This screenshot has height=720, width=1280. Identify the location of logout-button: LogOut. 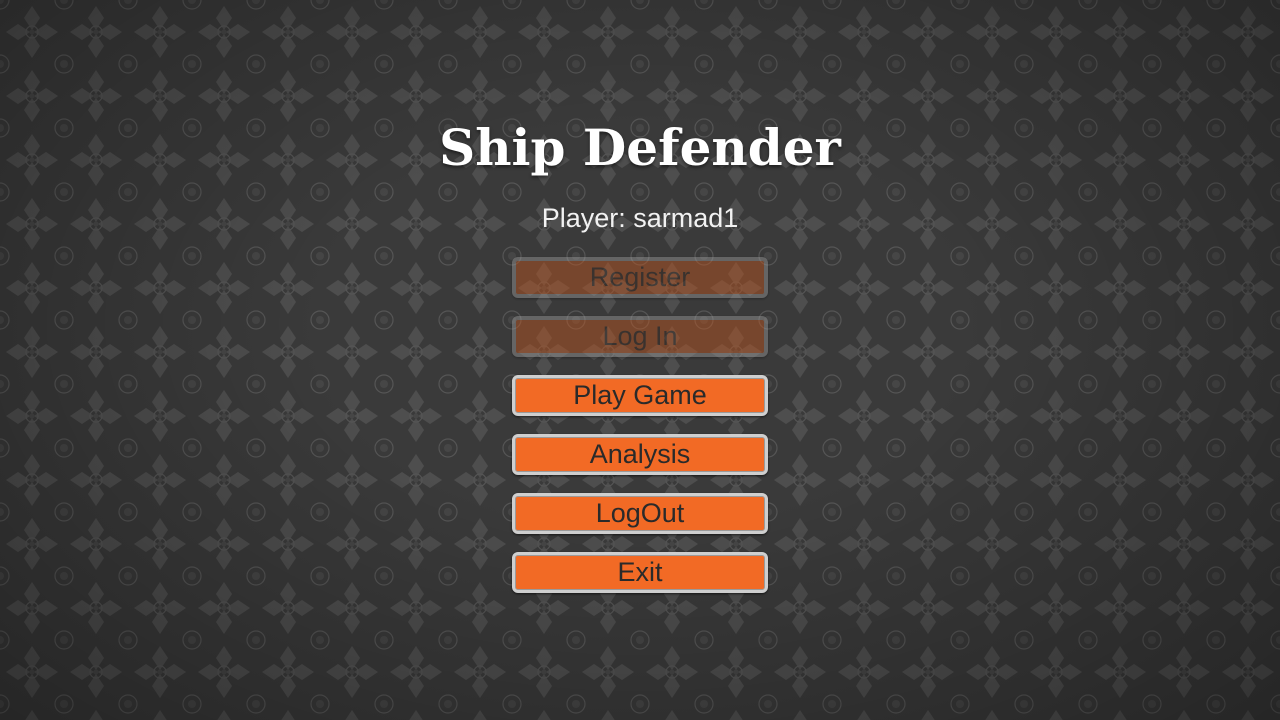
(640, 513).